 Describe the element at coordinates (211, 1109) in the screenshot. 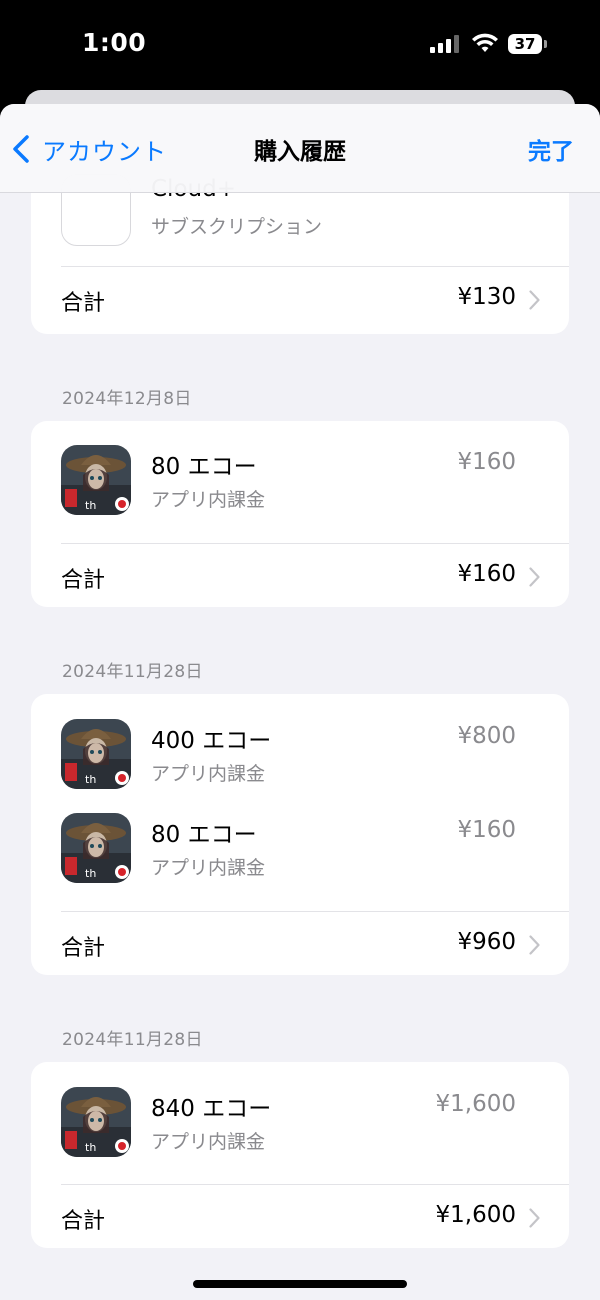

I see `item-name: 840 エコー` at that location.